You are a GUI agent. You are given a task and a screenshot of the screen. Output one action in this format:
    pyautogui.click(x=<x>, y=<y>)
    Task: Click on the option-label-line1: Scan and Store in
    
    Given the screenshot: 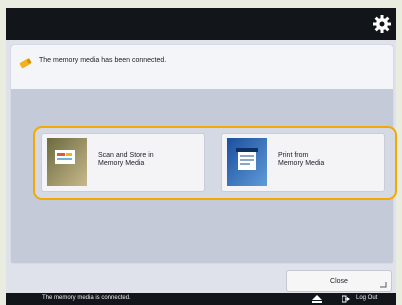 What is the action you would take?
    pyautogui.click(x=126, y=155)
    